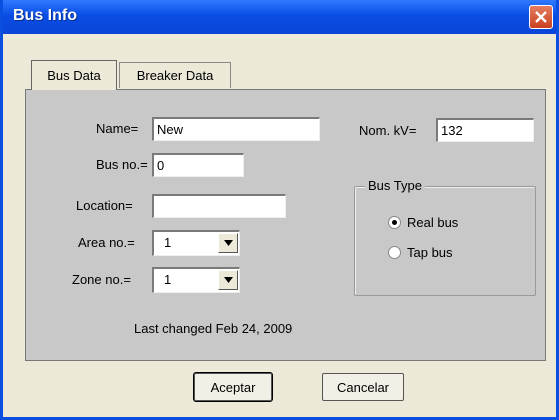  I want to click on tab-label: Bus Data, so click(74, 75).